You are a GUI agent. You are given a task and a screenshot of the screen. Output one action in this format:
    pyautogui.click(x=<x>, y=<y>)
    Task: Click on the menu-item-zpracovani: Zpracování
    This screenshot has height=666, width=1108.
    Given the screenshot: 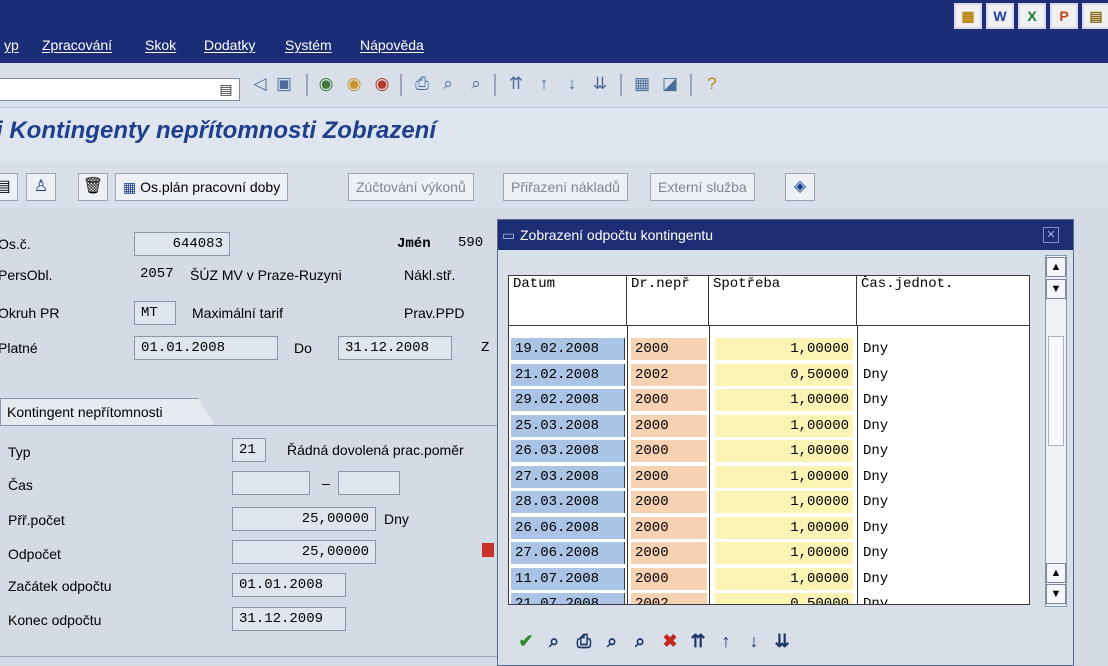 What is the action you would take?
    pyautogui.click(x=77, y=45)
    